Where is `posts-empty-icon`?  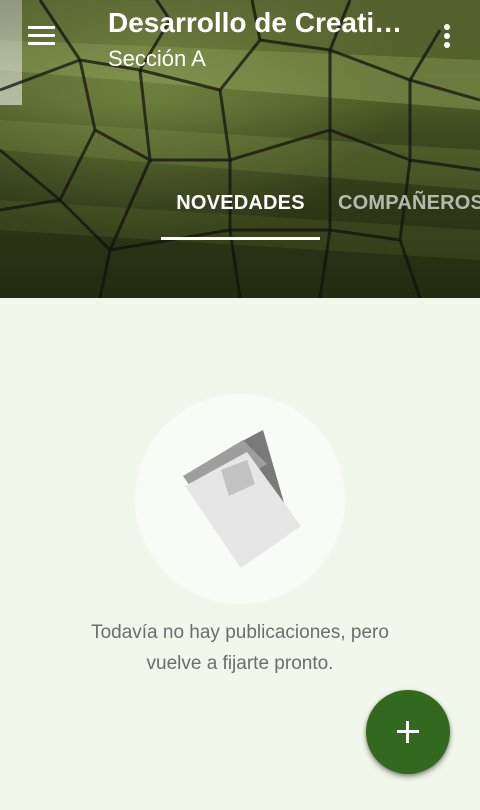
posts-empty-icon is located at coordinates (242, 499).